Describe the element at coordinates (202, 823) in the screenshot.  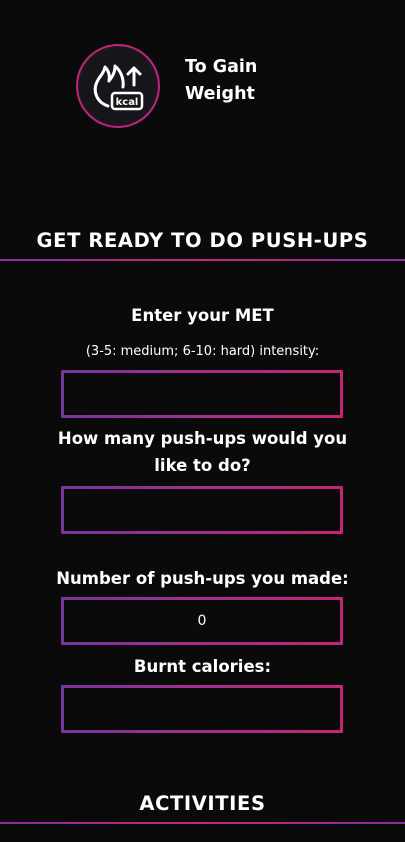
I see `activities-divider` at that location.